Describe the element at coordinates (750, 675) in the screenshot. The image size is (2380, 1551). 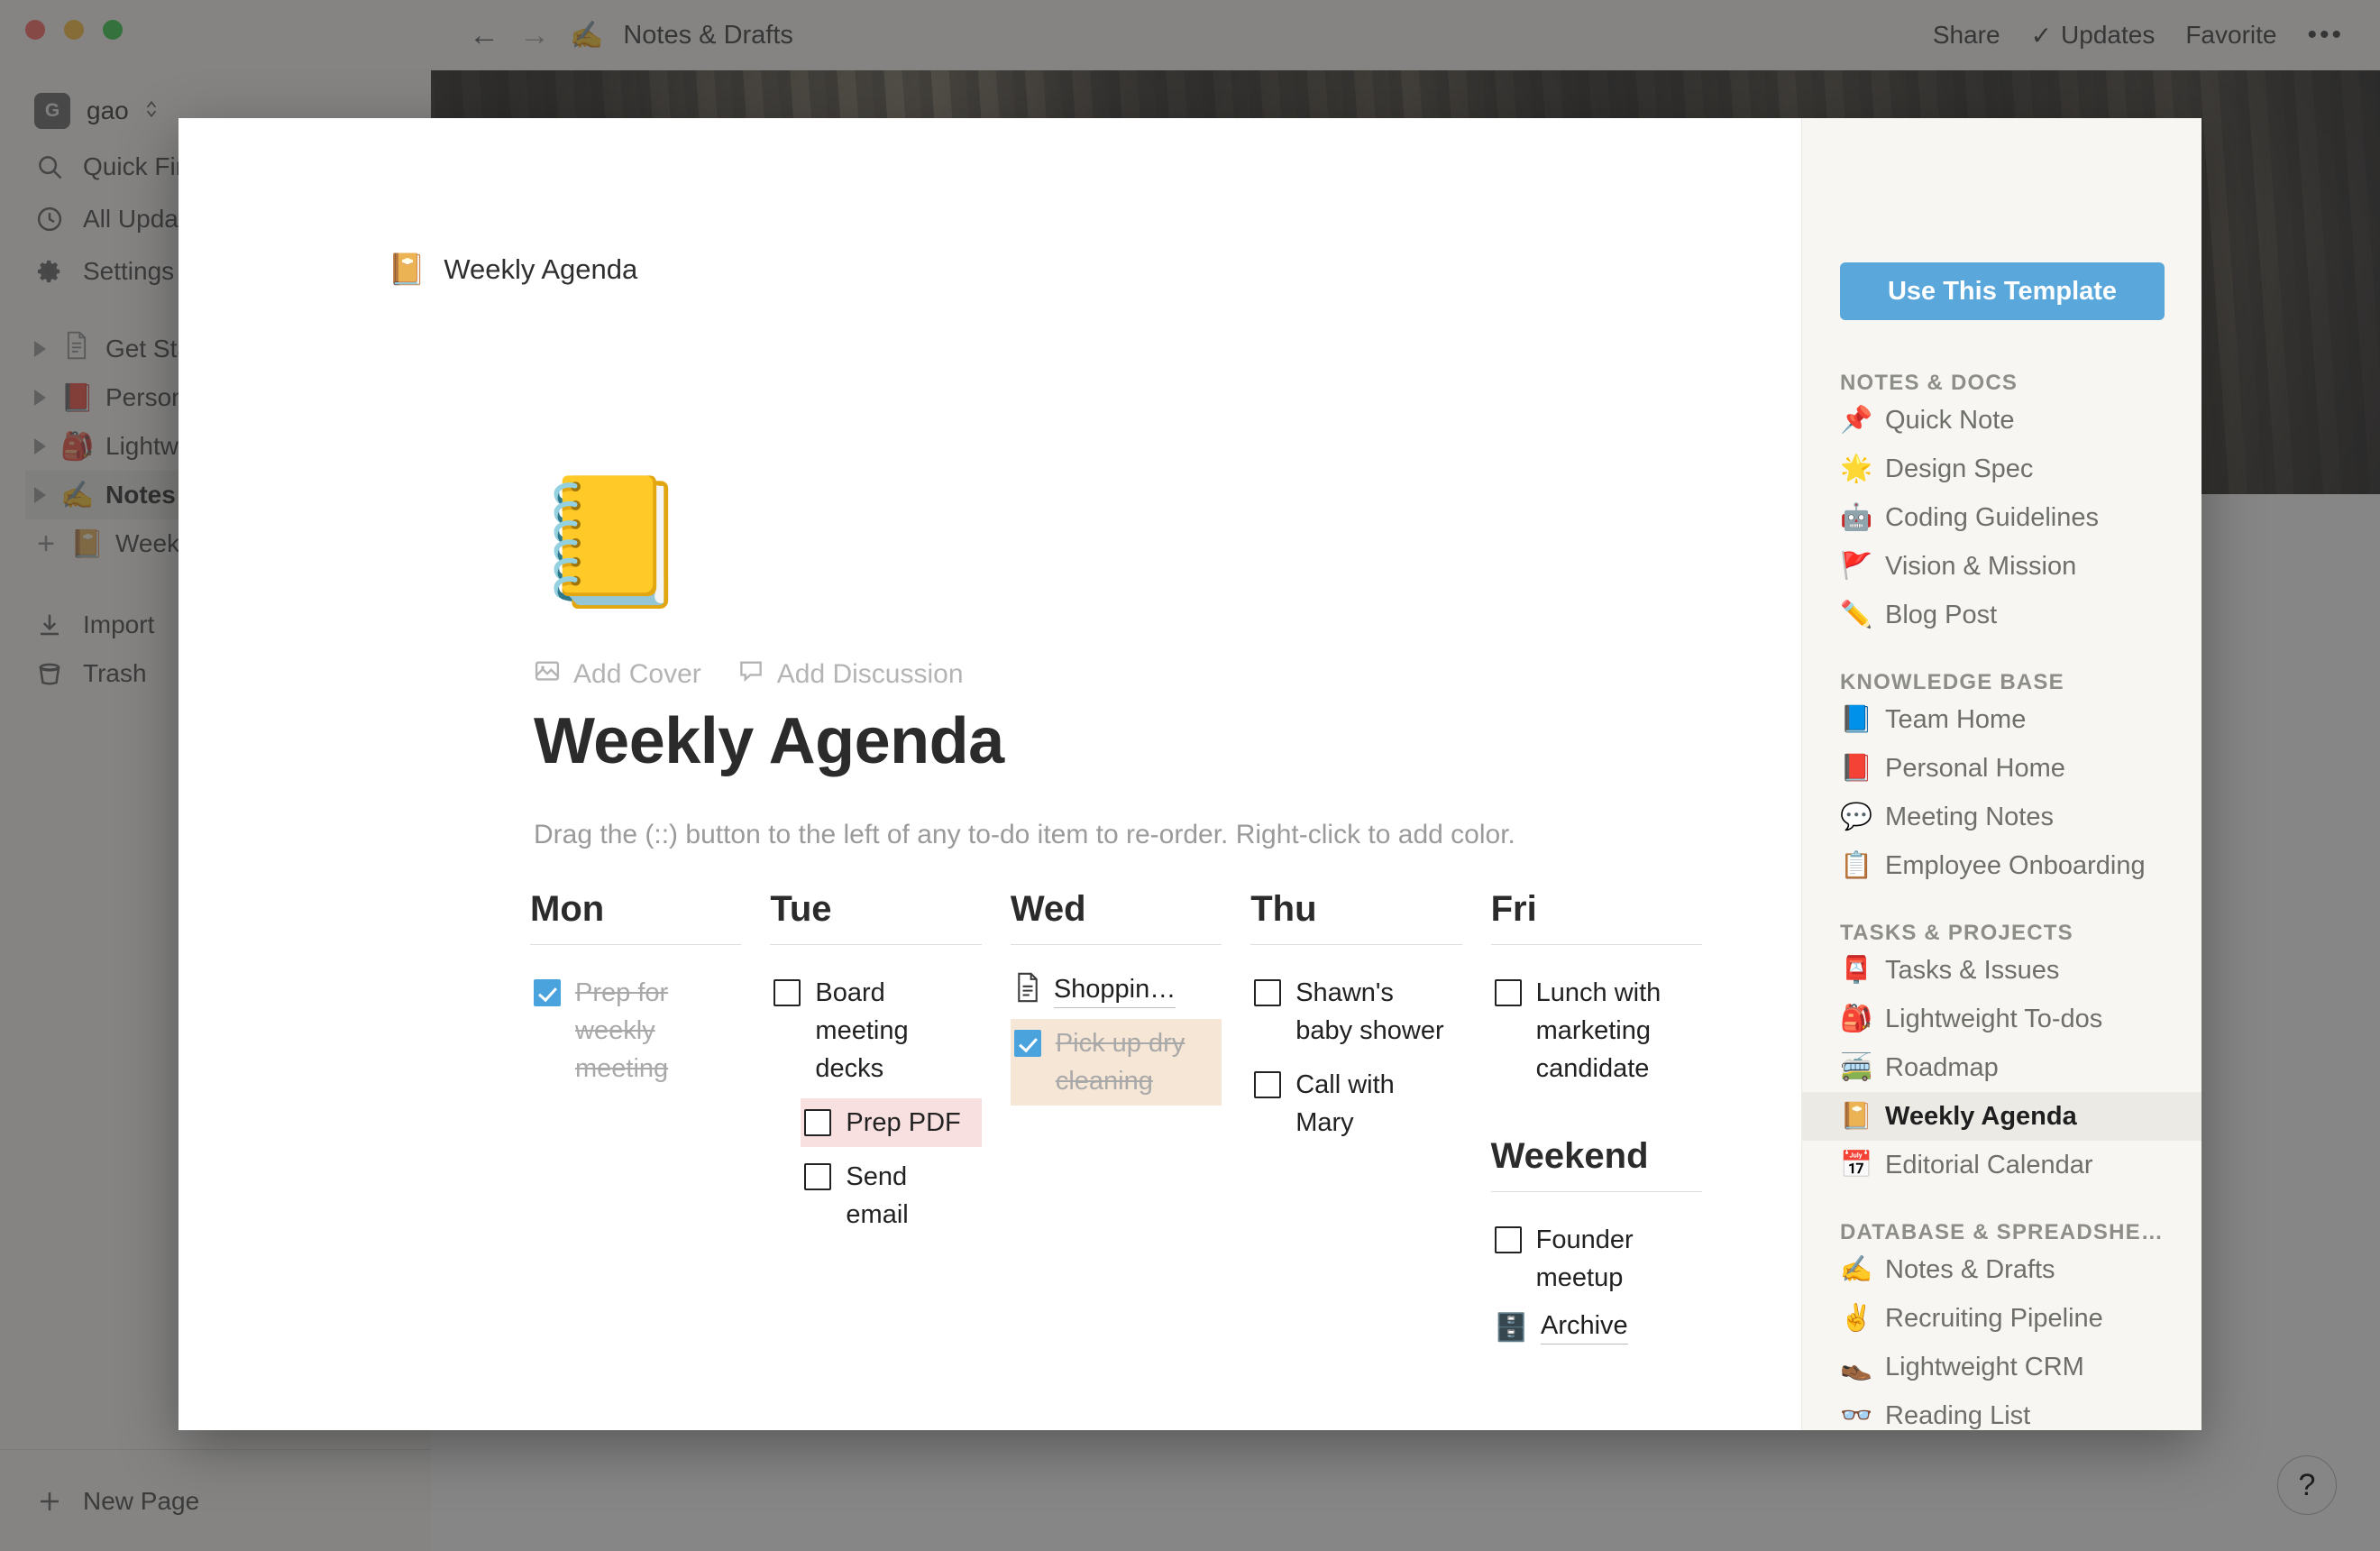
I see `comment-icon` at that location.